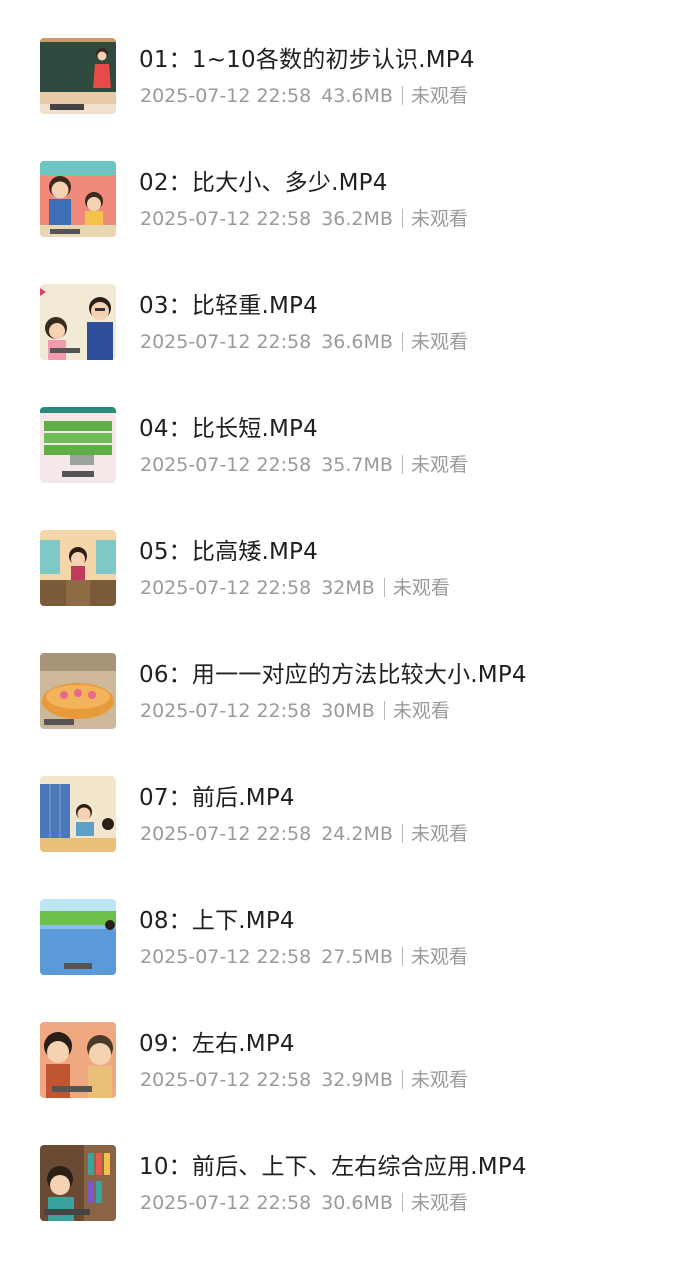  I want to click on file-name: 03：比轻重.MP4, so click(228, 306).